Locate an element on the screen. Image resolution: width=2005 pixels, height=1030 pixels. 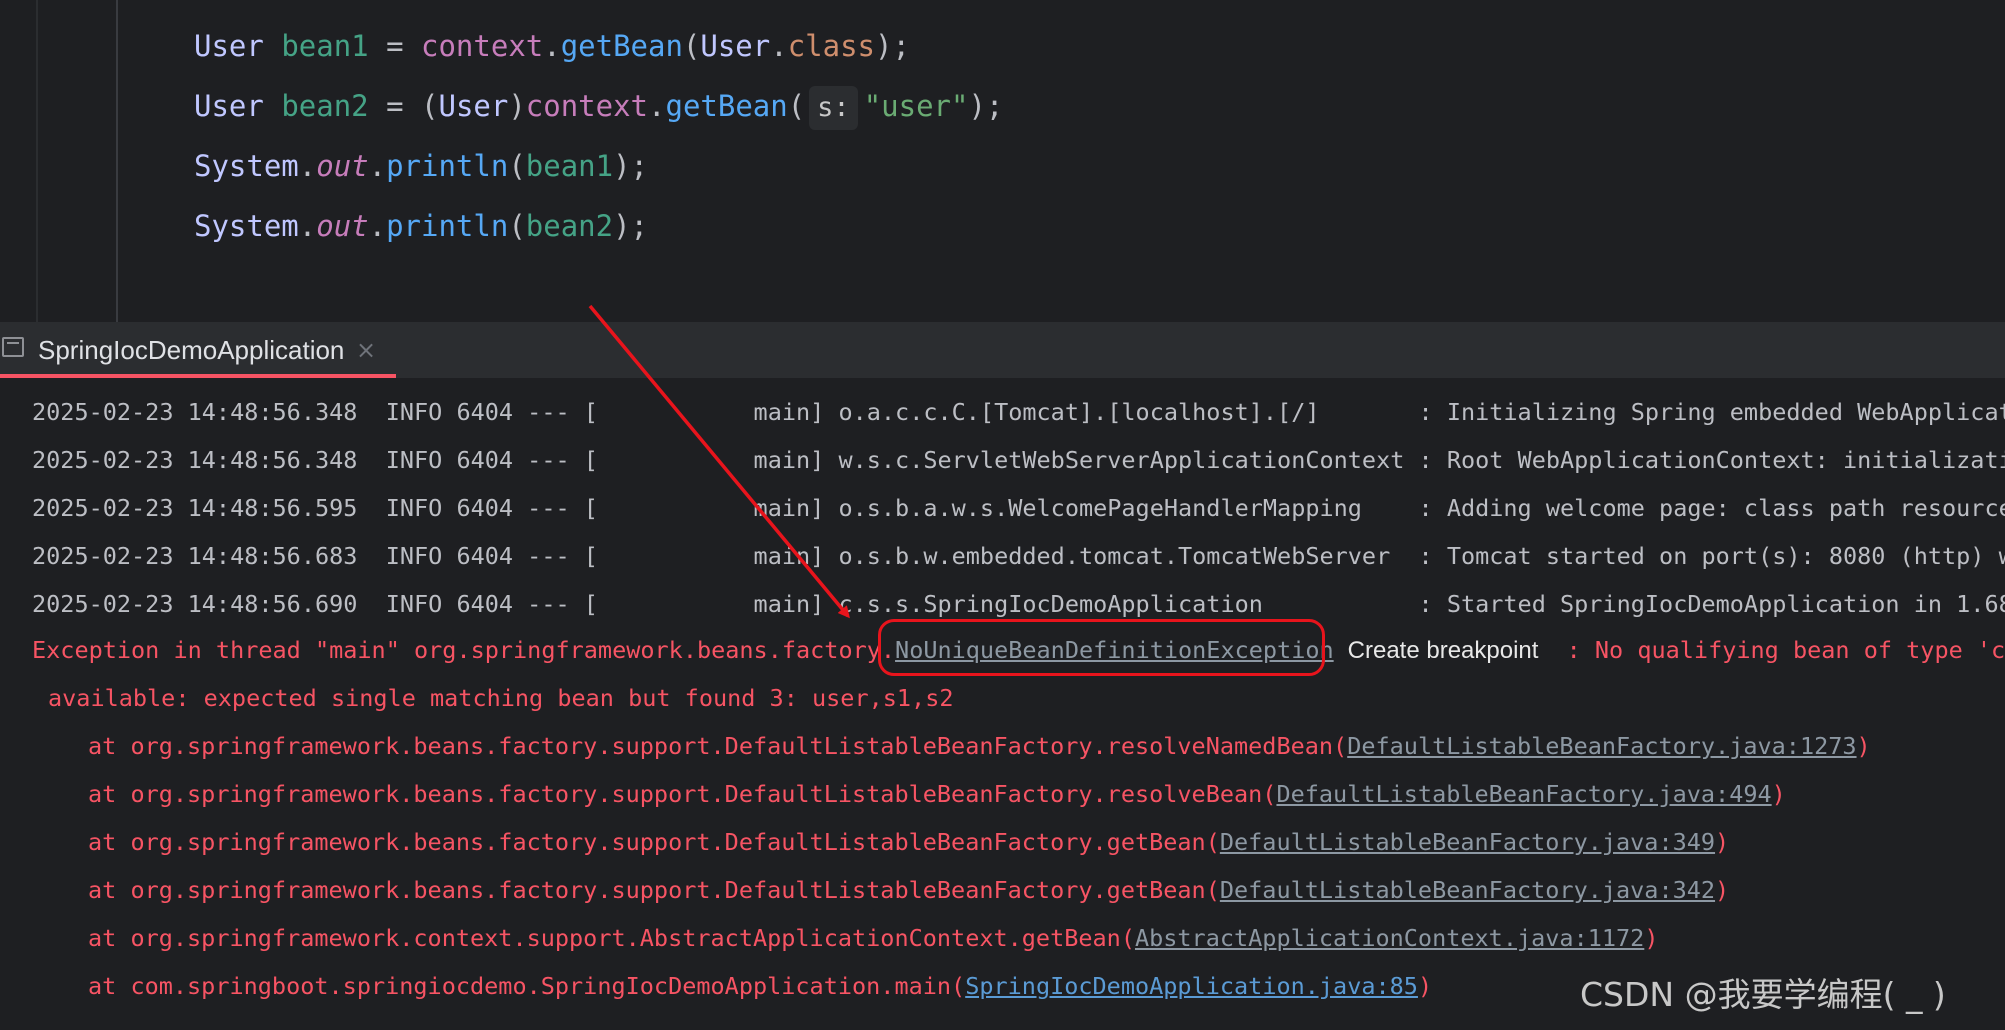
annotation-arrow is located at coordinates (719, 461).